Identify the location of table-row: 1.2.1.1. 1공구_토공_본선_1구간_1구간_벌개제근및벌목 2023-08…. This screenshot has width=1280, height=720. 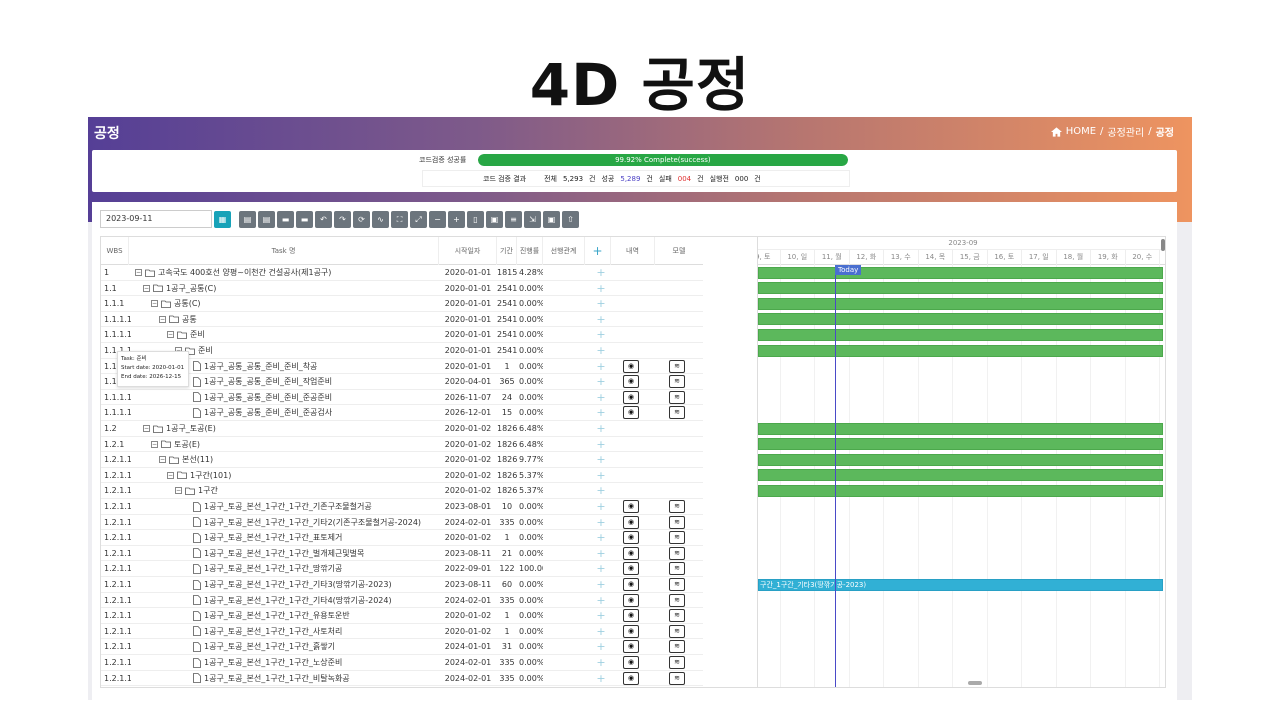
(402, 554).